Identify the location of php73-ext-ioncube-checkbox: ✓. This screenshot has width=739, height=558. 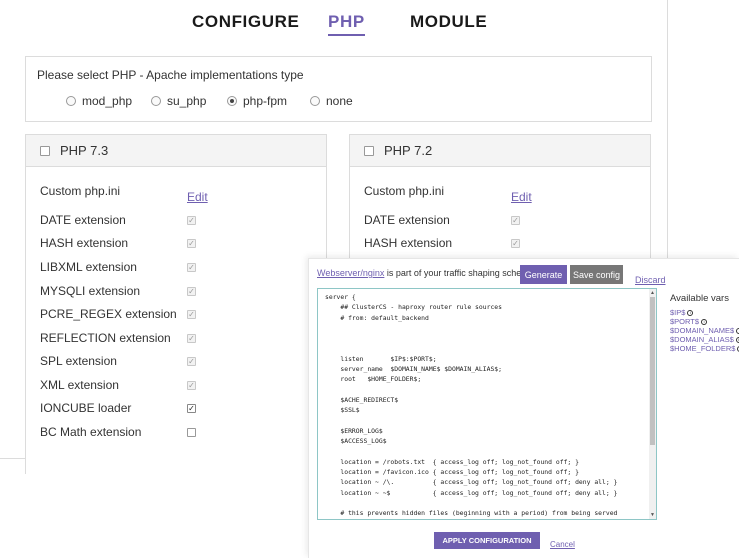
(191, 408).